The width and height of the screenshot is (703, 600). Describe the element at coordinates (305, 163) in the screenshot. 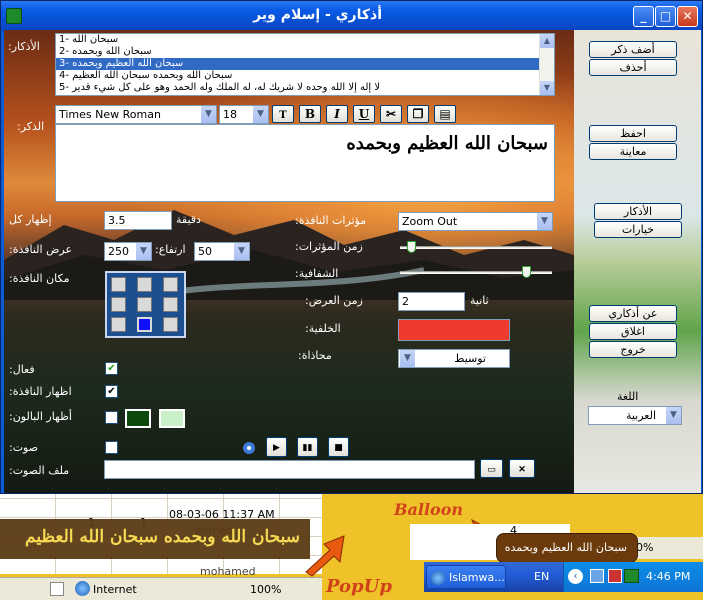

I see `dhikr-editor: سبحان الله العظيم وبحمده` at that location.